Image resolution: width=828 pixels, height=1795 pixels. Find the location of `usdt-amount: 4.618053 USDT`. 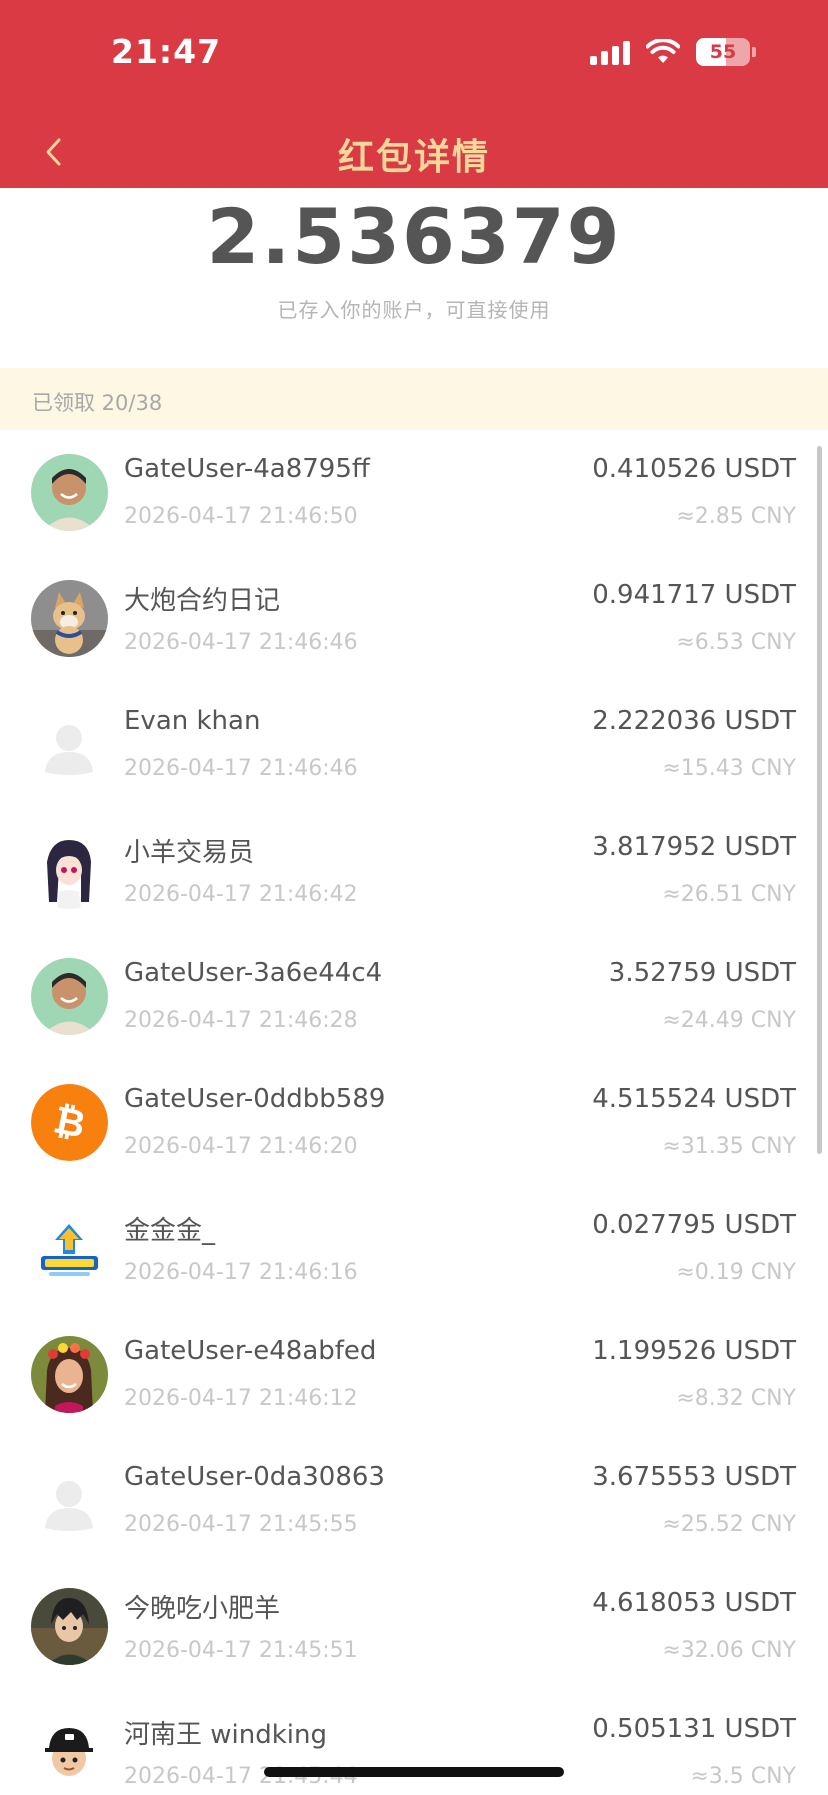

usdt-amount: 4.618053 USDT is located at coordinates (694, 1603).